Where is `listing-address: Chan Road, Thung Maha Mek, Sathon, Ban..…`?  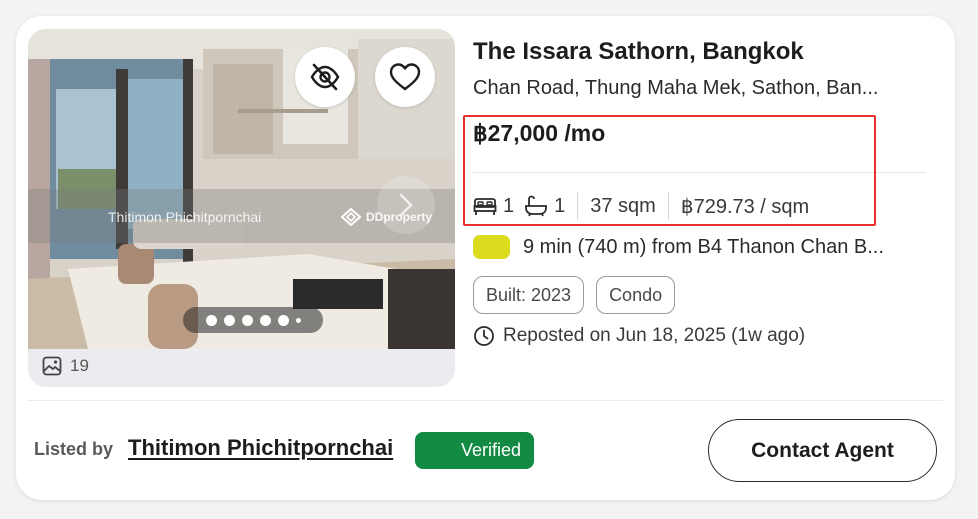 listing-address: Chan Road, Thung Maha Mek, Sathon, Ban..… is located at coordinates (676, 88).